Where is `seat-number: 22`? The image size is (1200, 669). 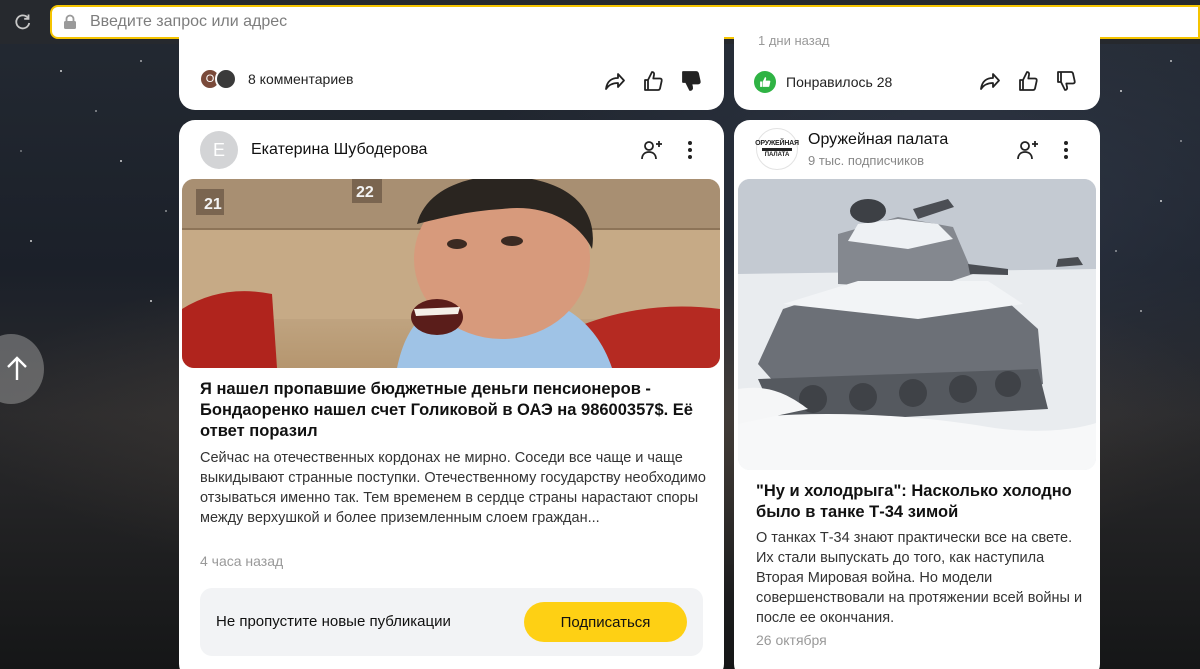 seat-number: 22 is located at coordinates (365, 192).